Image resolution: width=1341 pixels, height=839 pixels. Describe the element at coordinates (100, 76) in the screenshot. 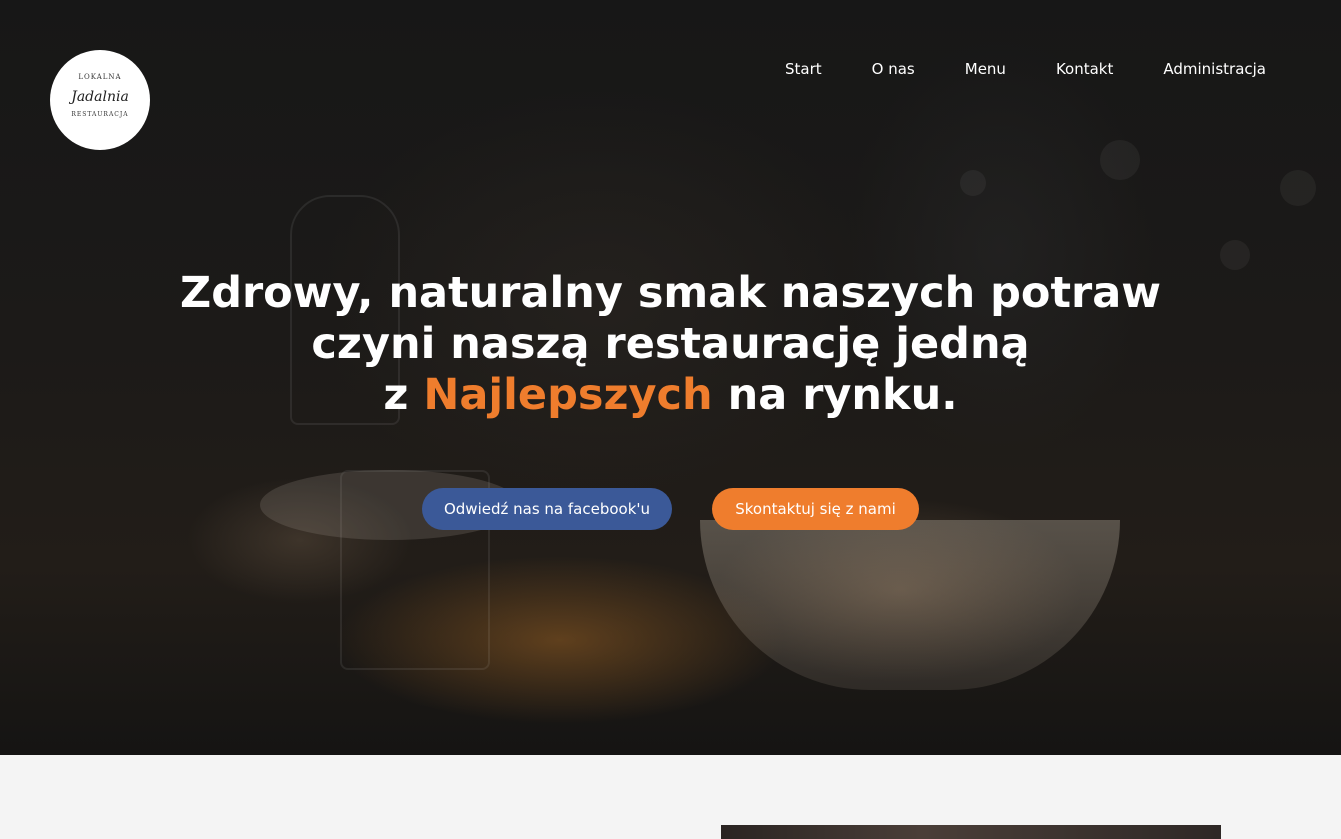

I see `logo-top-text: LOKALNA` at that location.